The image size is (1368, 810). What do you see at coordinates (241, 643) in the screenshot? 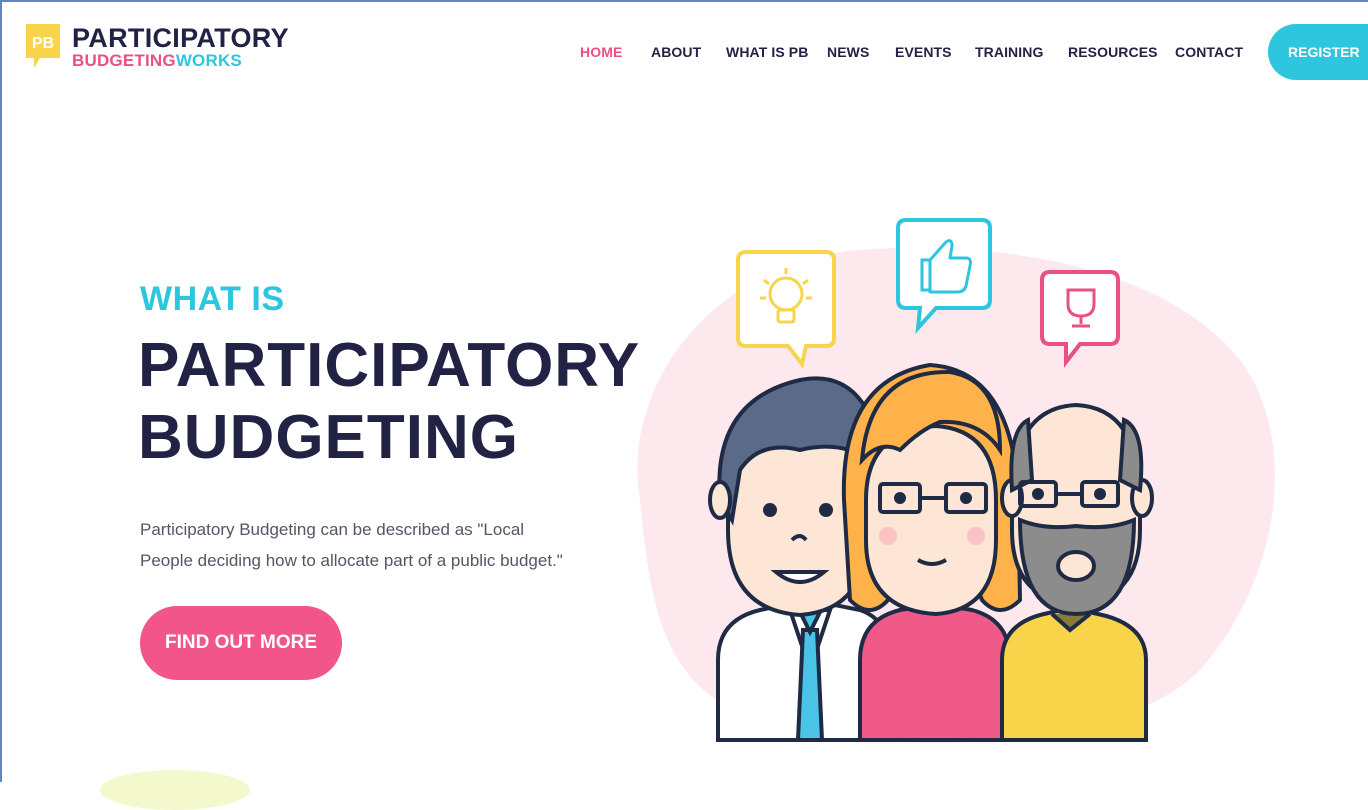
I see `find-out-more-button: FIND OUT MORE` at bounding box center [241, 643].